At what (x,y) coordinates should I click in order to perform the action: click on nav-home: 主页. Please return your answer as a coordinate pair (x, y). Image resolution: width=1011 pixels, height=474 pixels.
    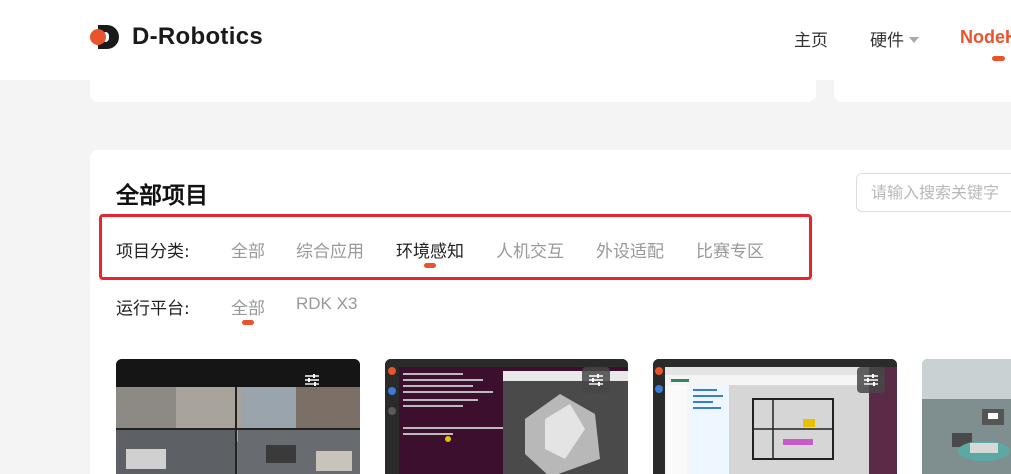
    Looking at the image, I should click on (811, 38).